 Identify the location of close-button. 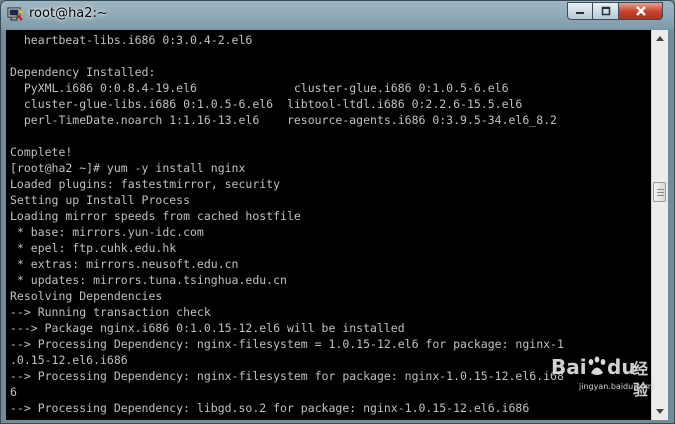
(641, 11).